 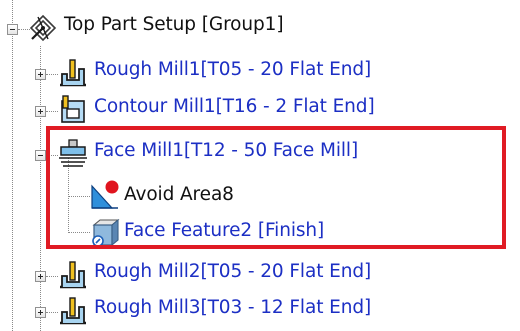 I want to click on collapse-toggle-root, so click(x=12, y=29).